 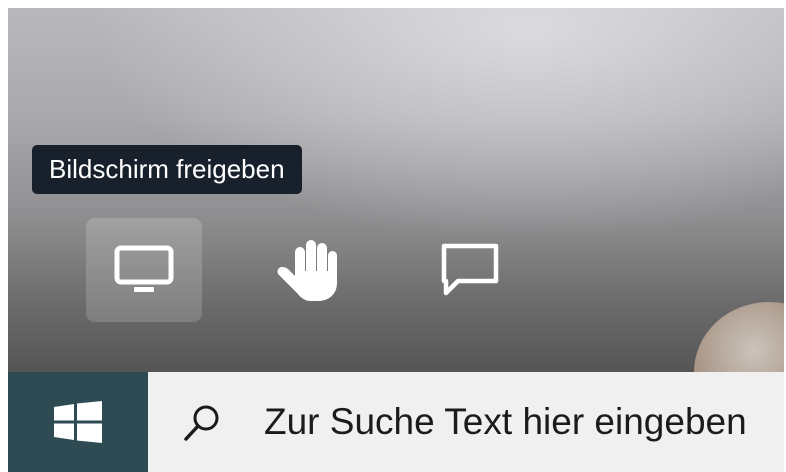 I want to click on chat-button, so click(x=470, y=270).